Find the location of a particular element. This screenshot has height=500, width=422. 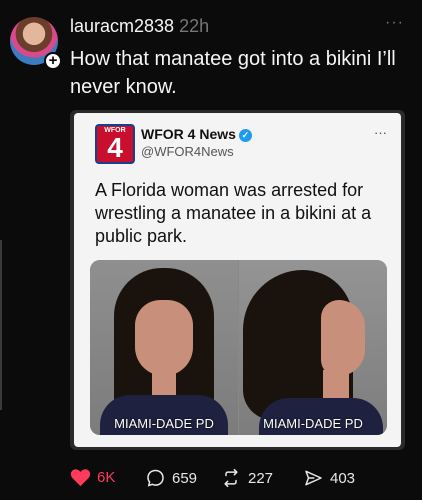

wfor-logo: WFOR 4 is located at coordinates (115, 144).